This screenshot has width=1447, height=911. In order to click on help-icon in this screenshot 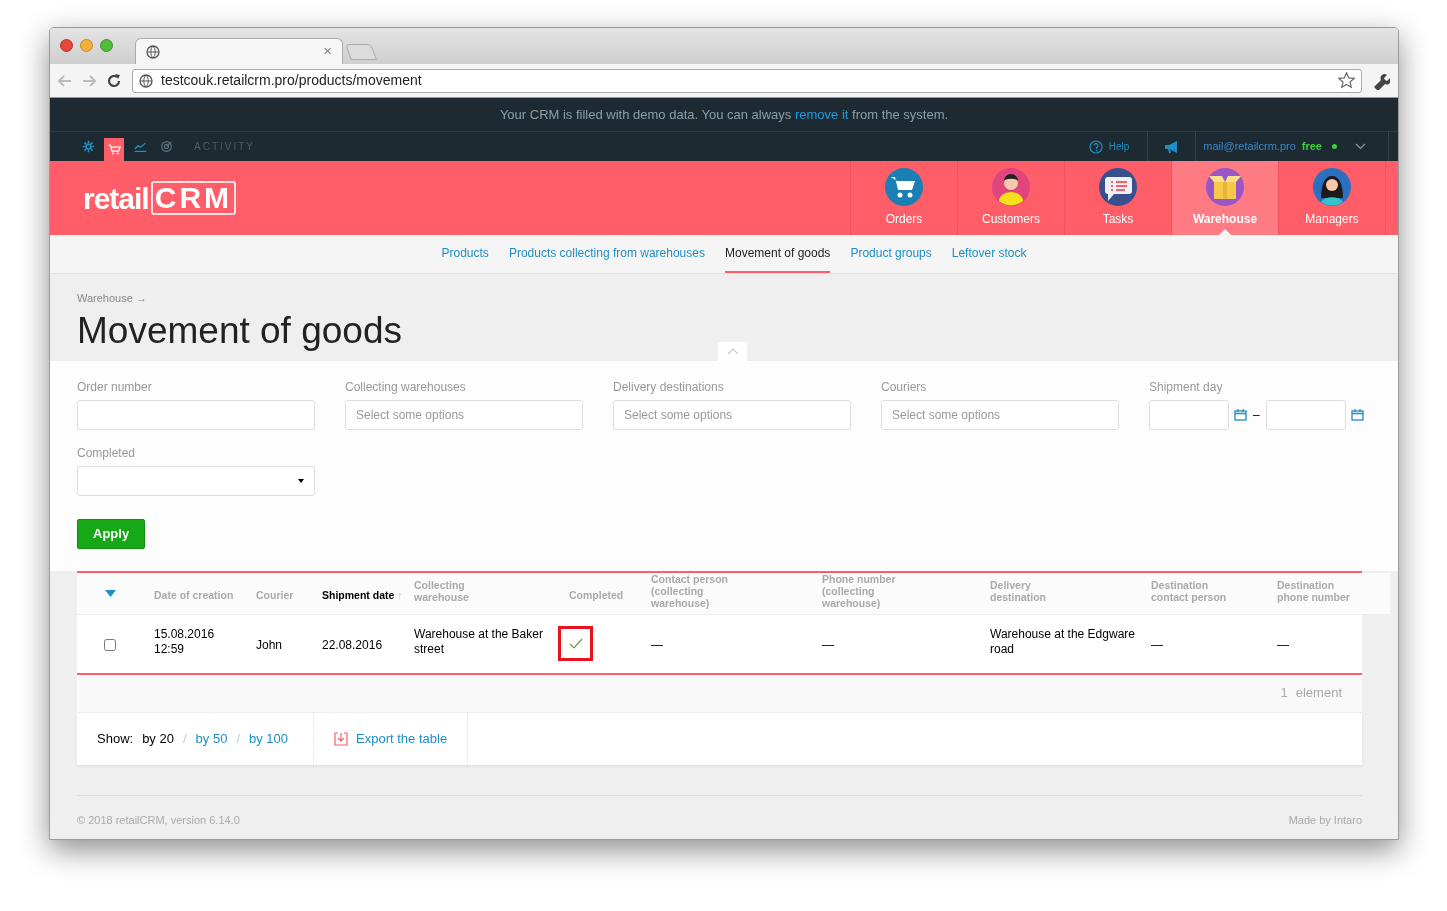, I will do `click(1095, 146)`.